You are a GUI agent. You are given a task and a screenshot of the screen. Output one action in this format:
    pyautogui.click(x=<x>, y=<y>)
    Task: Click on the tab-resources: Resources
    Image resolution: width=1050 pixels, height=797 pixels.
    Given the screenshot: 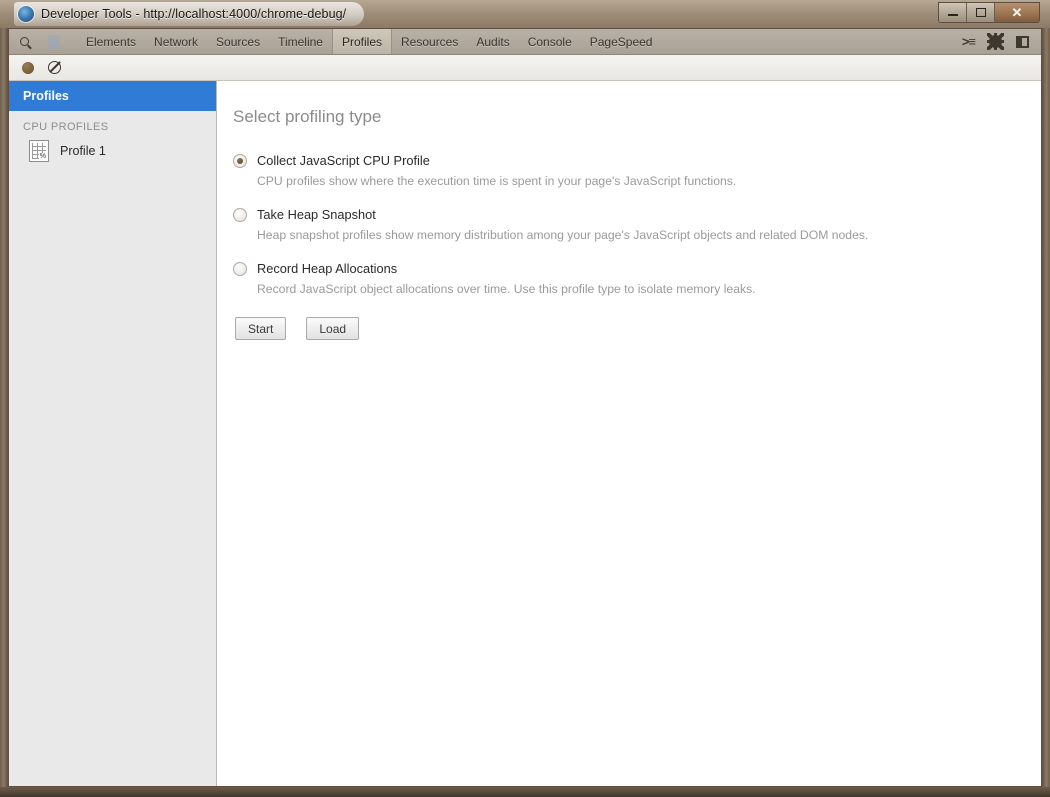 What is the action you would take?
    pyautogui.click(x=429, y=41)
    